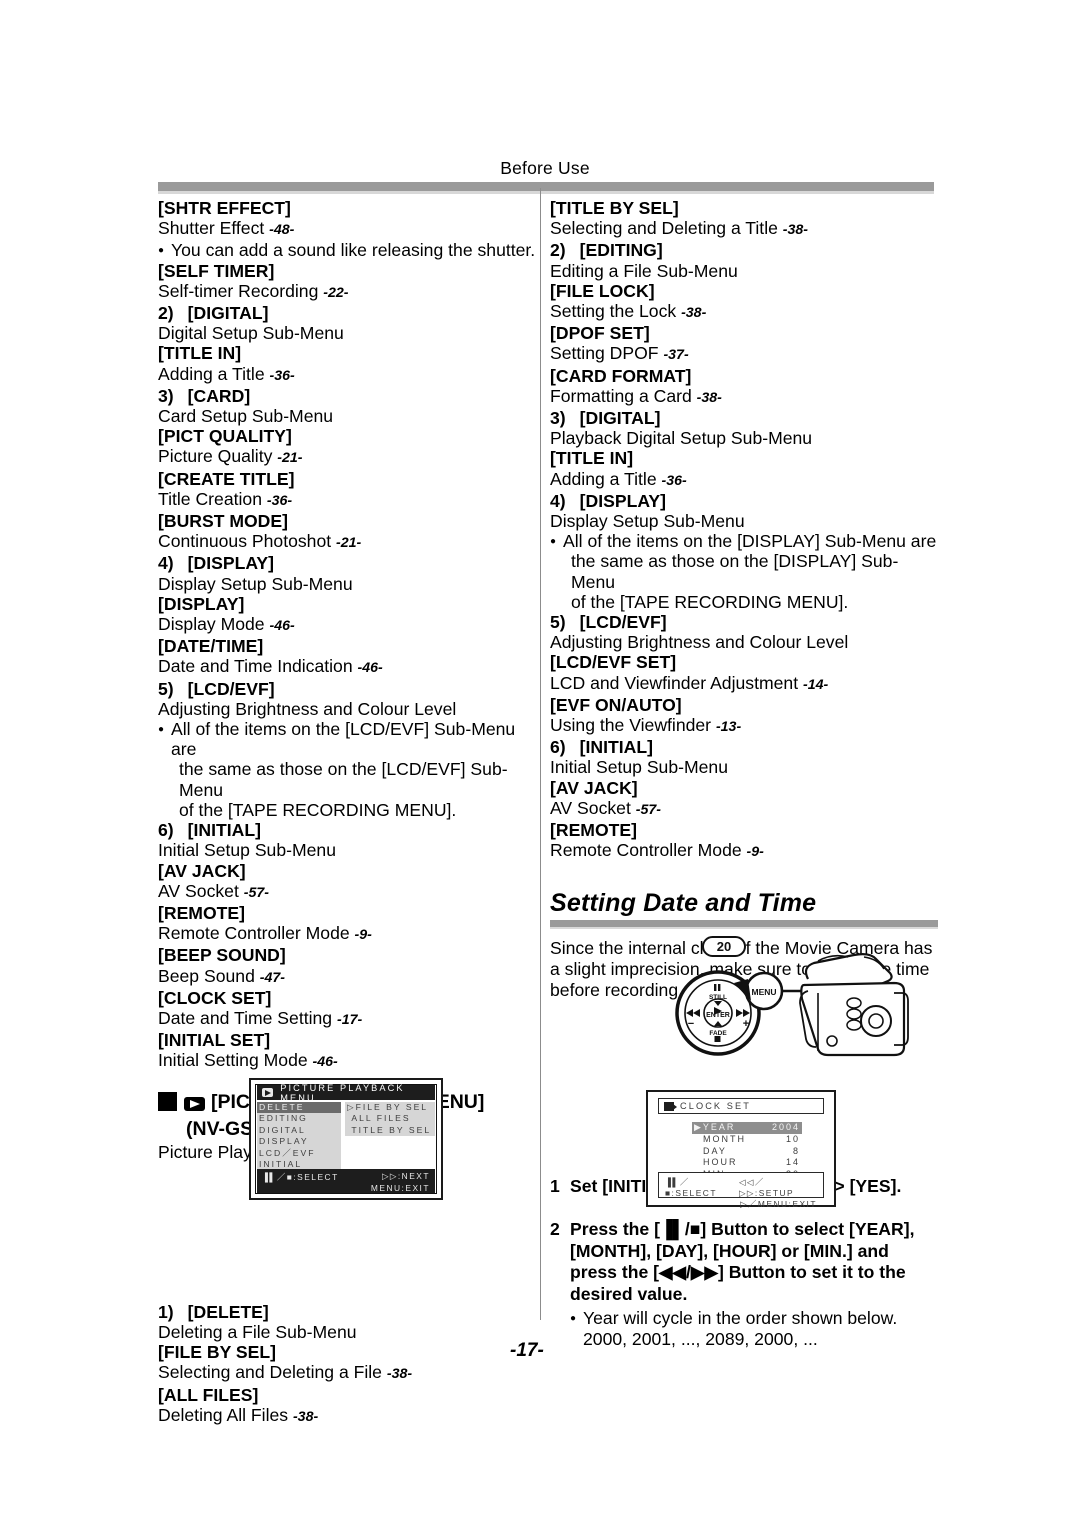  What do you see at coordinates (285, 1372) in the screenshot?
I see `menu-description: Selecting and Deleting a File -38-` at bounding box center [285, 1372].